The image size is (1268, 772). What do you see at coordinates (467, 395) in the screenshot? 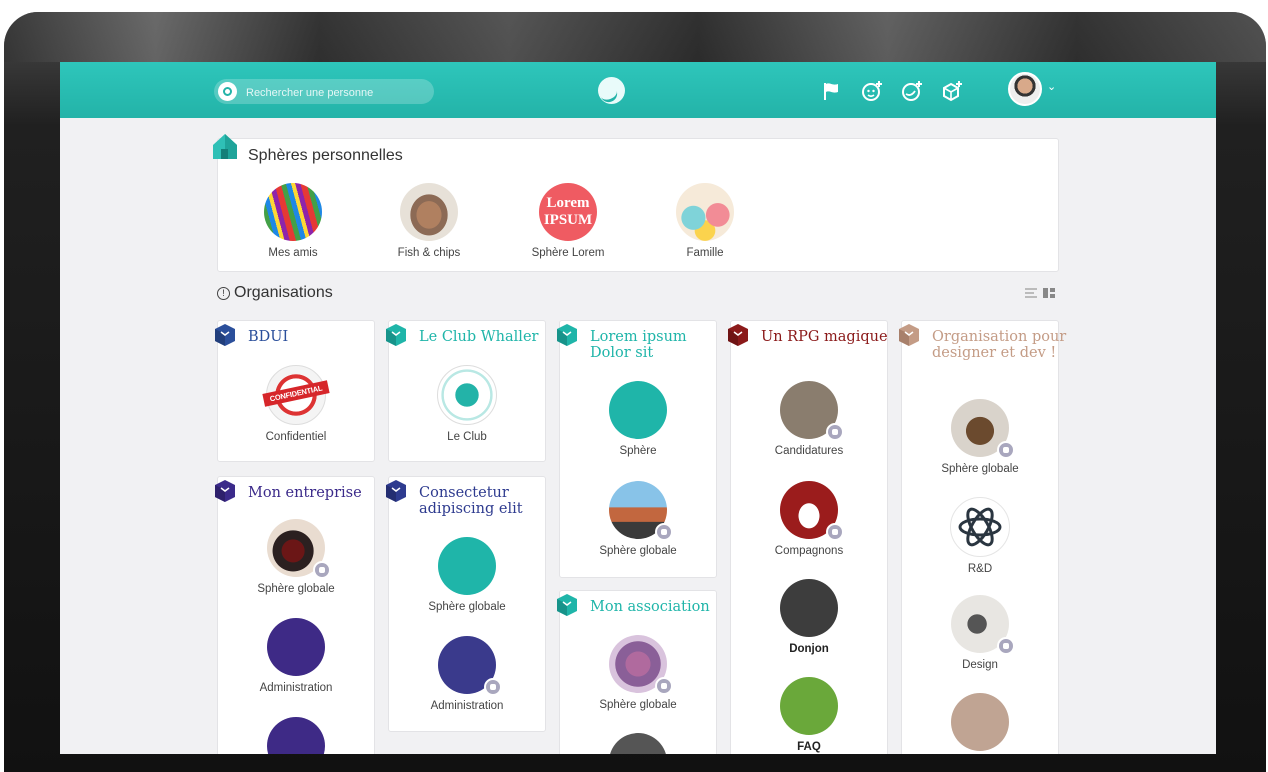
I see `club-laurel-icon` at bounding box center [467, 395].